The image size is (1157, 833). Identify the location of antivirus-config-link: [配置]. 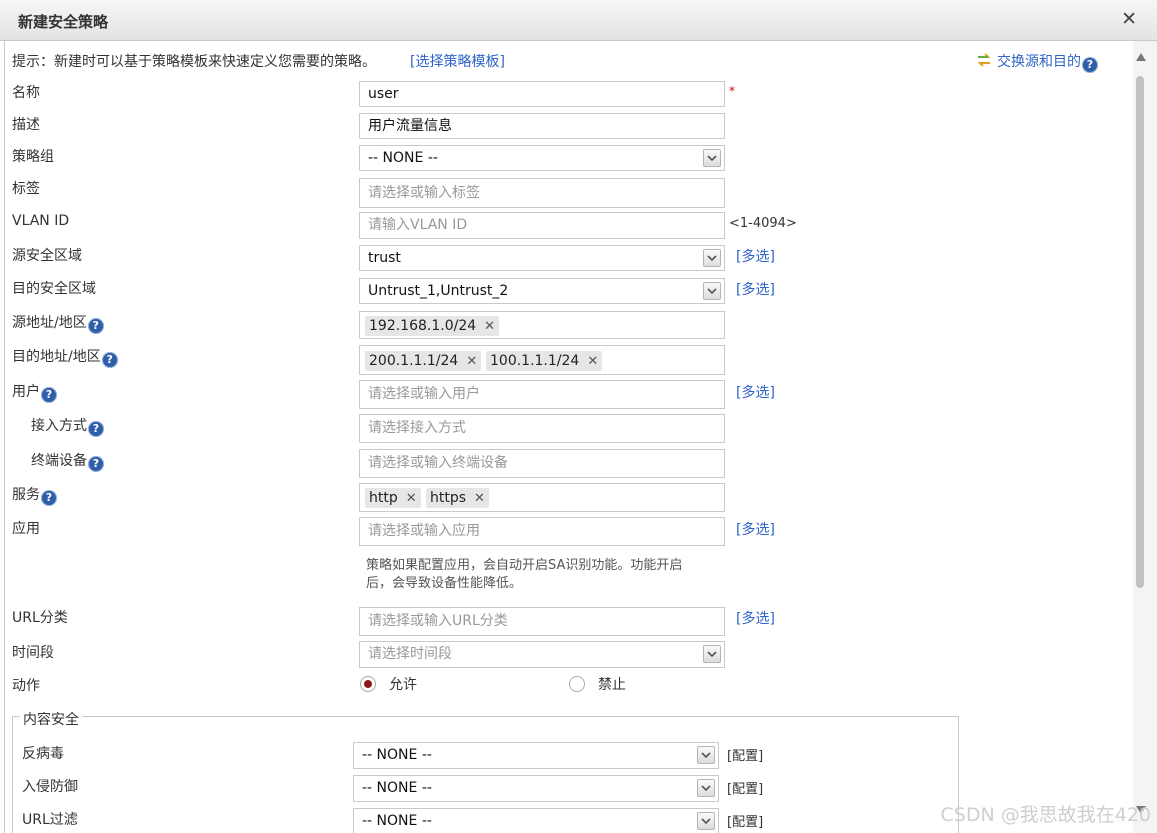
(745, 754).